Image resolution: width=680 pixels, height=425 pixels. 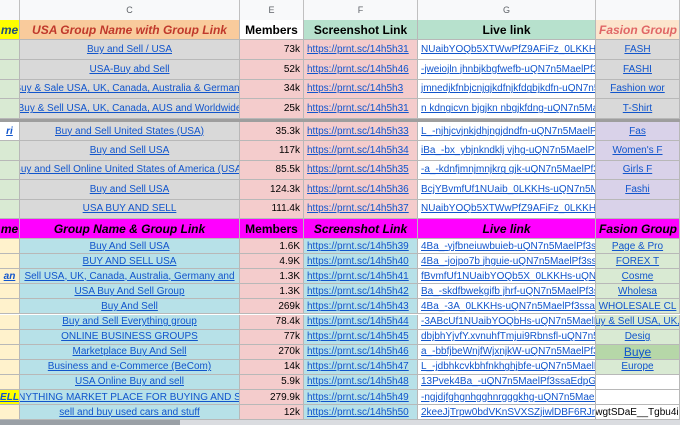 I want to click on live-link: 13Pvek4Ba_-uQN7n5MaelPf3ssaEdpGTt, so click(x=507, y=382).